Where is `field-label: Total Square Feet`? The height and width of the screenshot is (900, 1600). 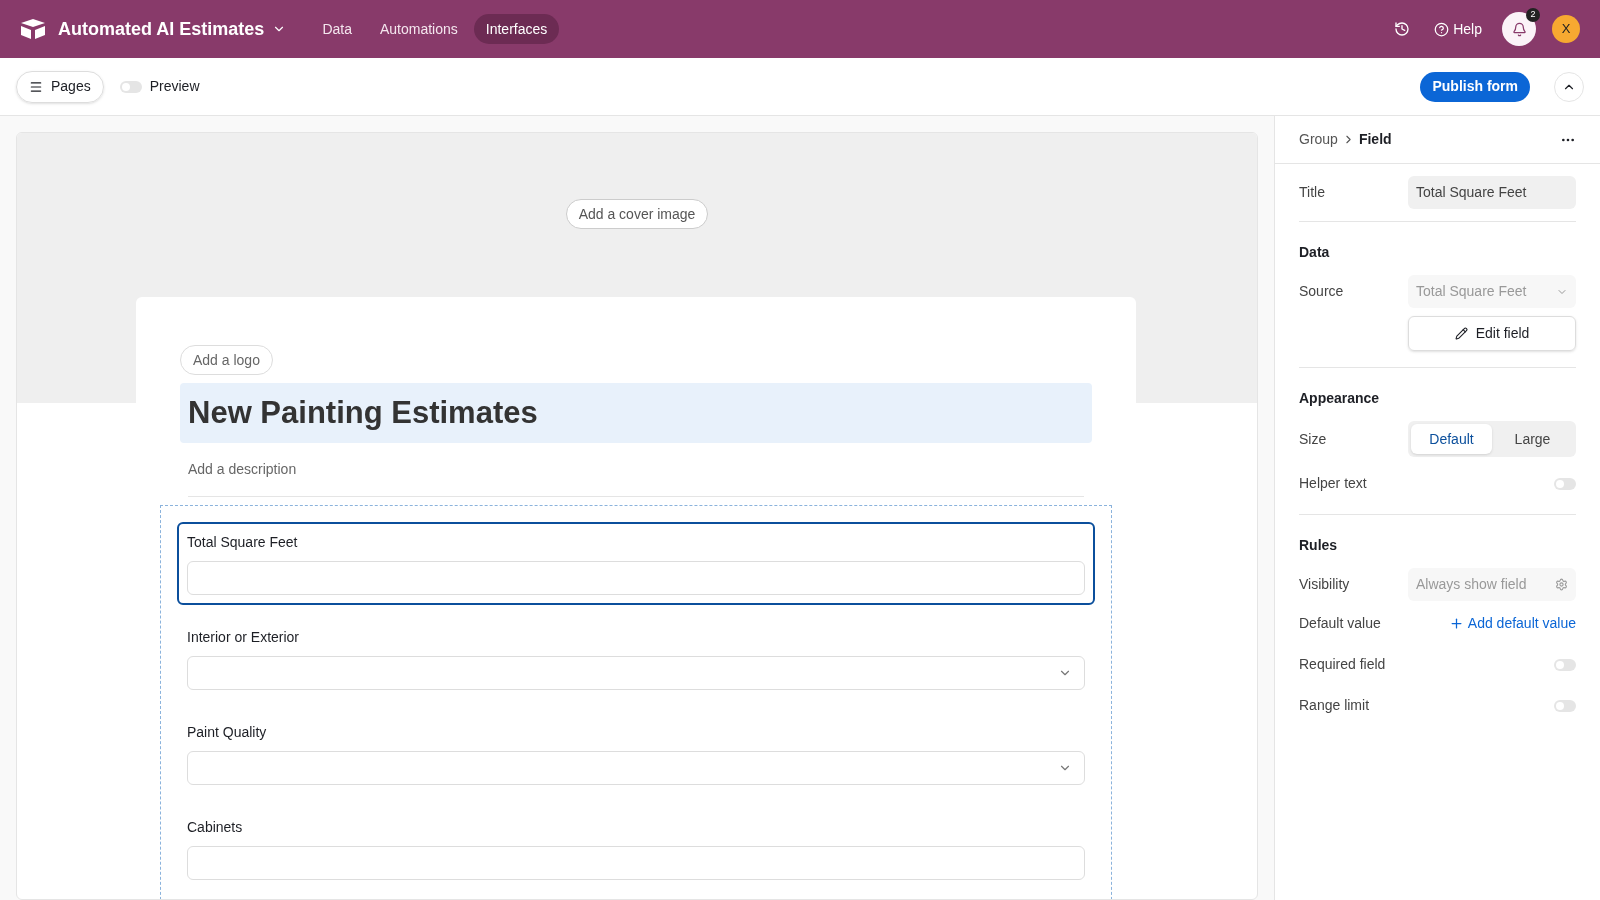 field-label: Total Square Feet is located at coordinates (243, 542).